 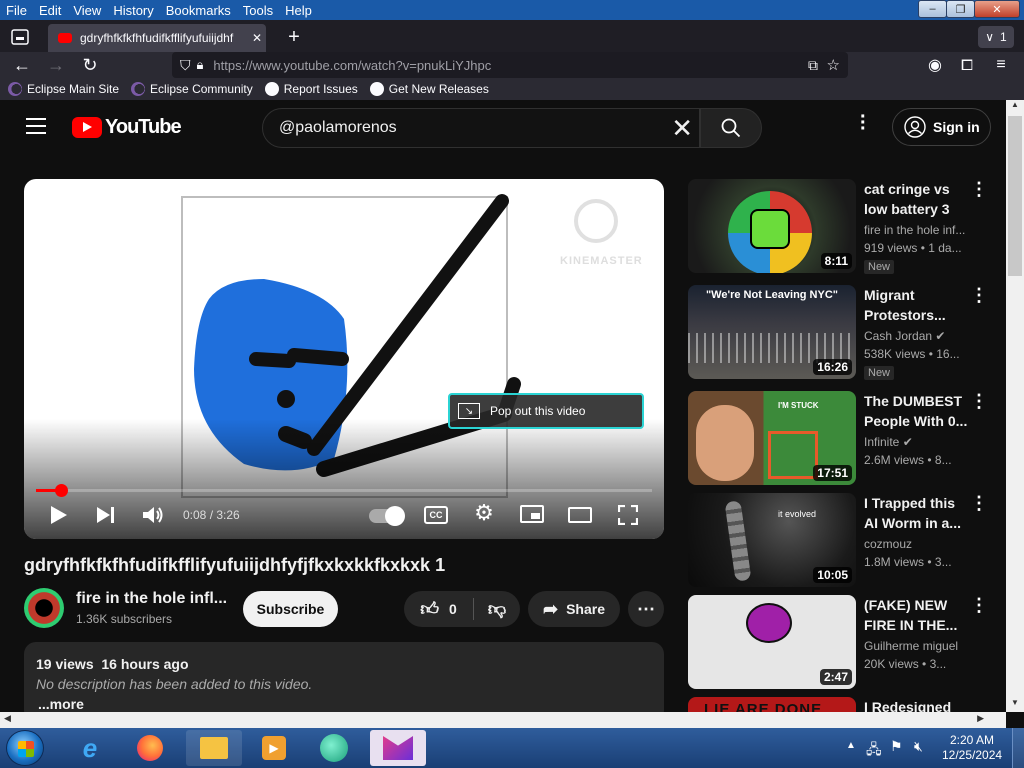 What do you see at coordinates (87, 10) in the screenshot?
I see `menu-view: View` at bounding box center [87, 10].